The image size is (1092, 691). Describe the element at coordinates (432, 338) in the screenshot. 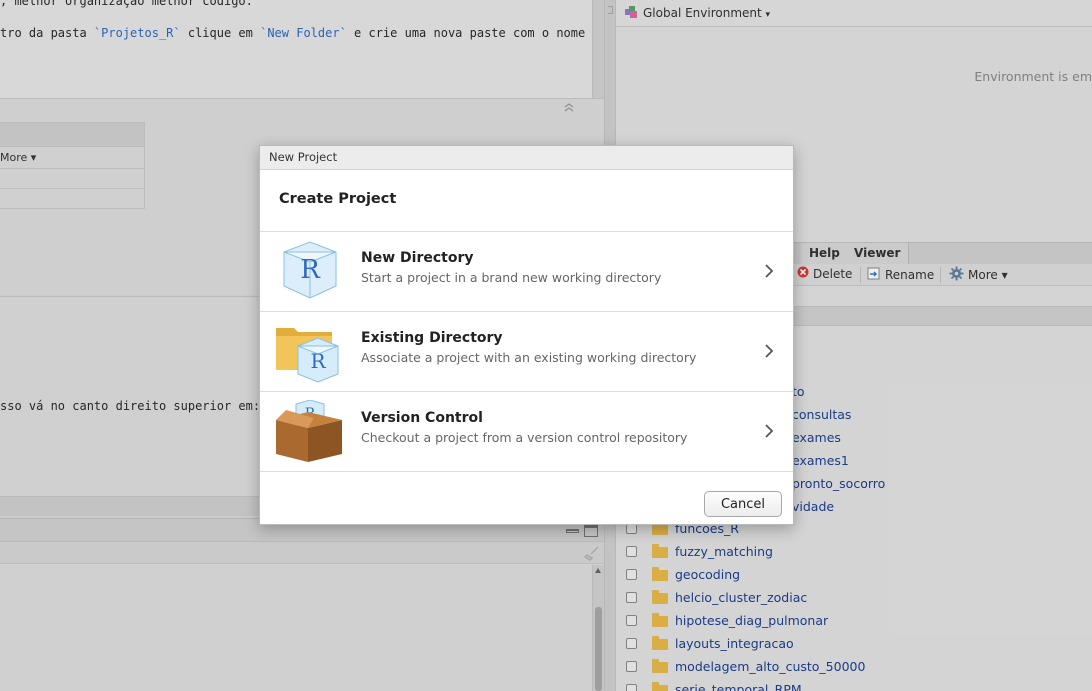

I see `option-title: Existing Directory` at that location.